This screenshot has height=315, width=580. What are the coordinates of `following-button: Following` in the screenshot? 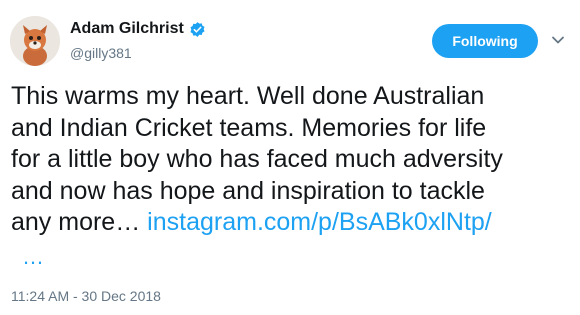 It's located at (485, 41).